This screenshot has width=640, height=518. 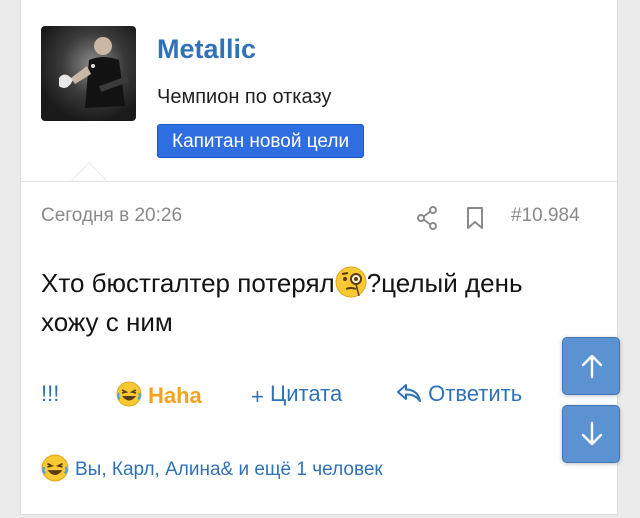 I want to click on author-pointer-arrow, so click(x=89, y=171).